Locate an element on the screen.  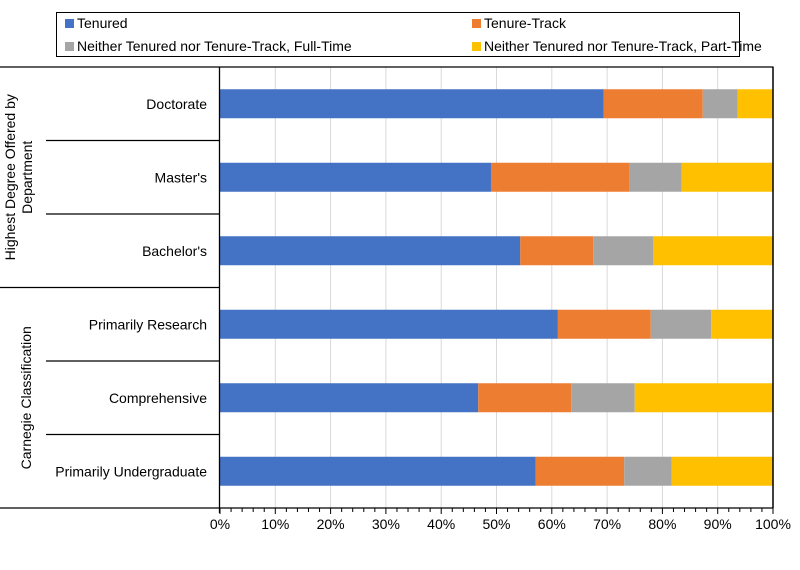
group-label-line: Highest Degree Offered by is located at coordinates (10, 177).